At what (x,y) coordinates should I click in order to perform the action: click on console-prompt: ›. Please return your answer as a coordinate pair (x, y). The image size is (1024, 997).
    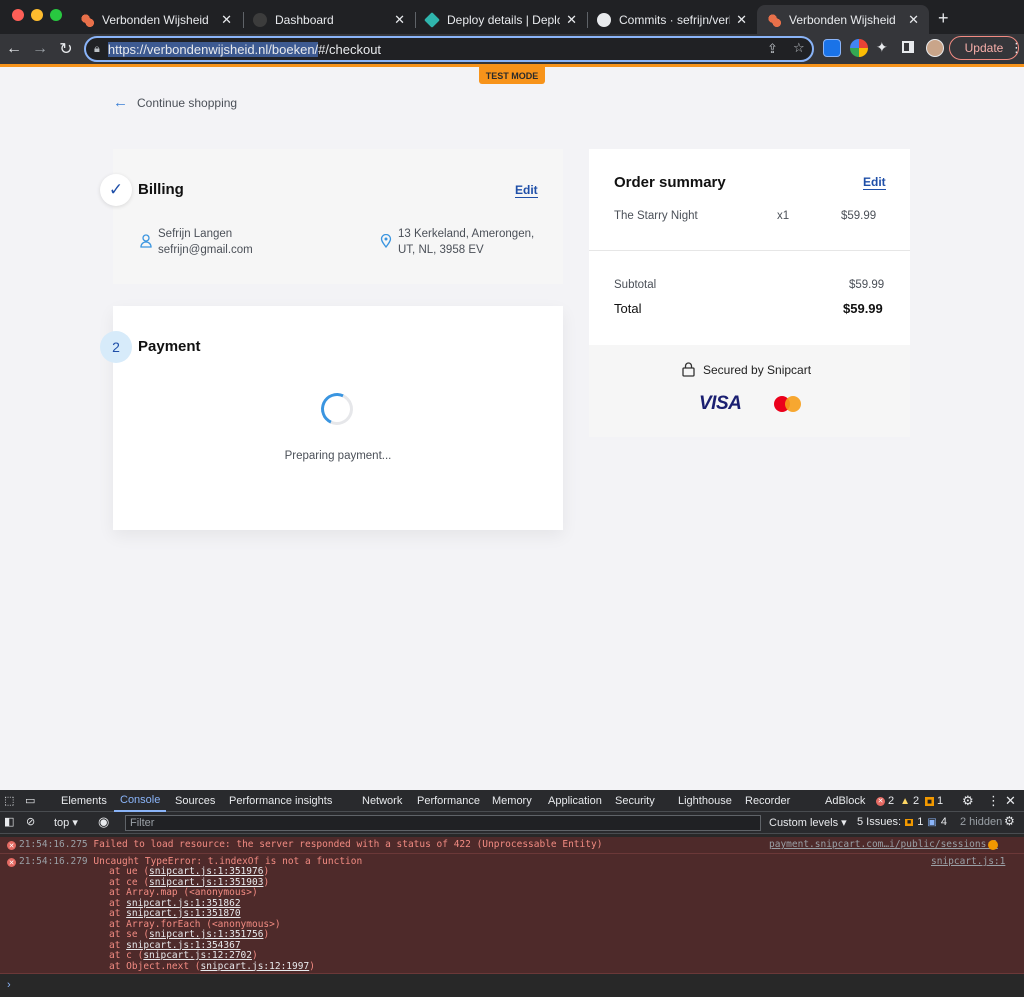
    Looking at the image, I should click on (9, 985).